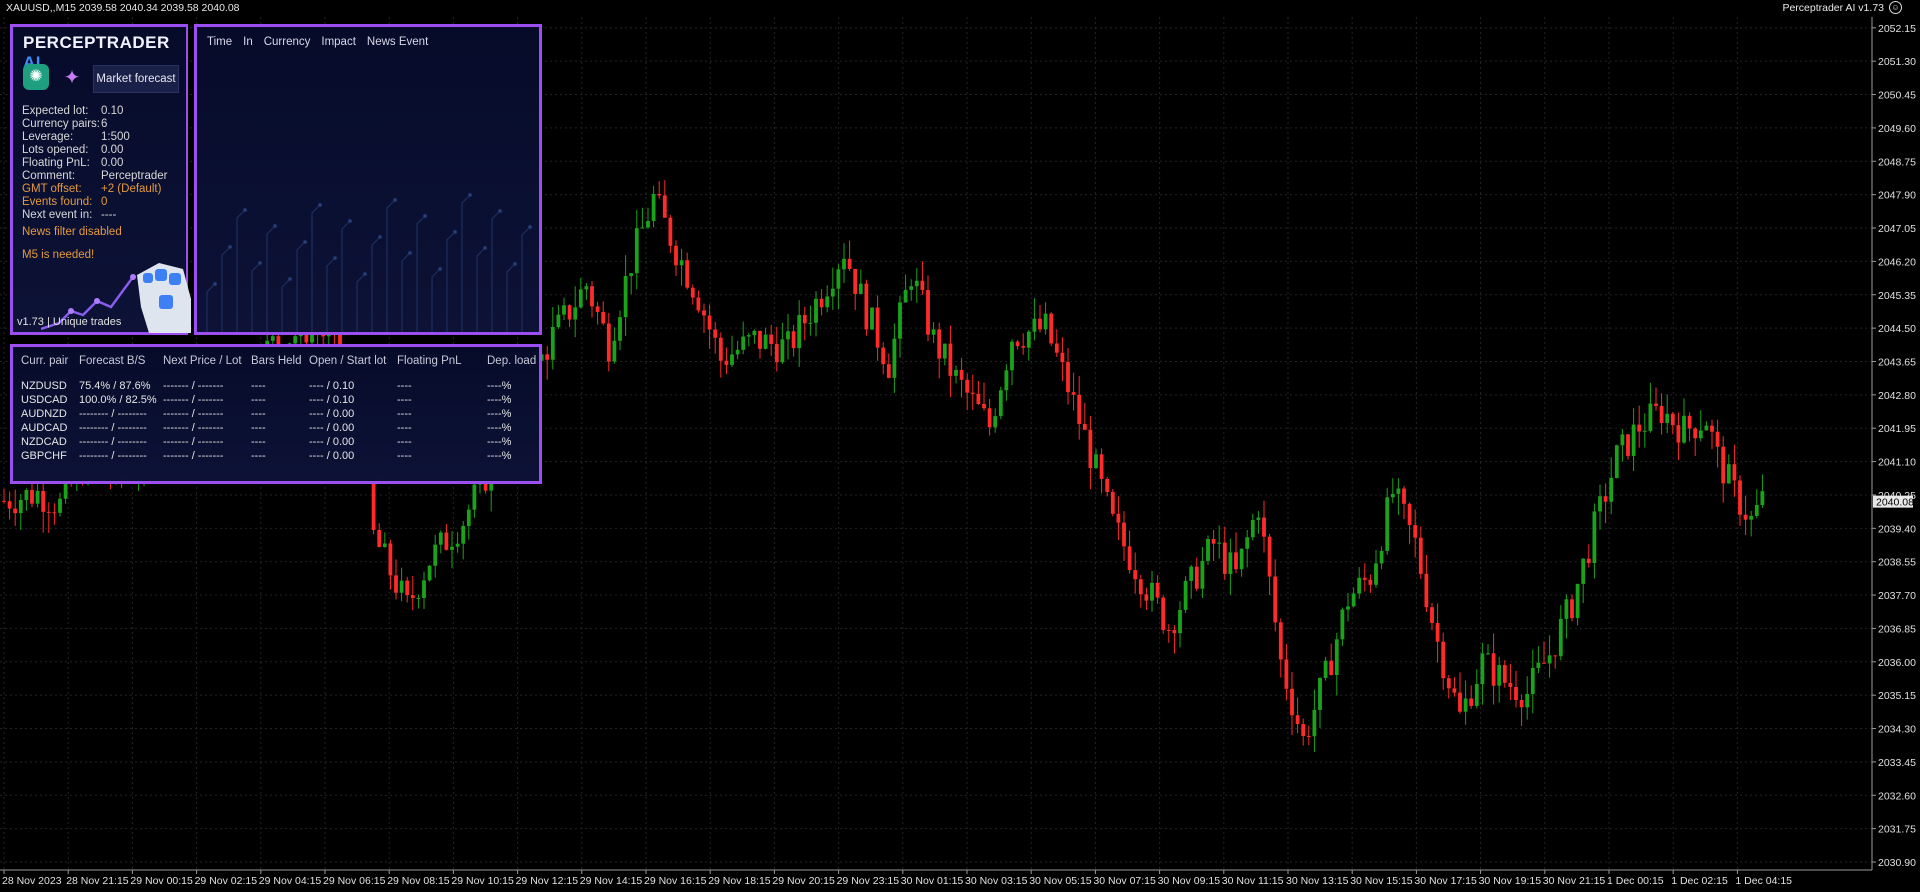 The width and height of the screenshot is (1920, 892). What do you see at coordinates (1897, 329) in the screenshot?
I see `price-tick-label: 2044.50` at bounding box center [1897, 329].